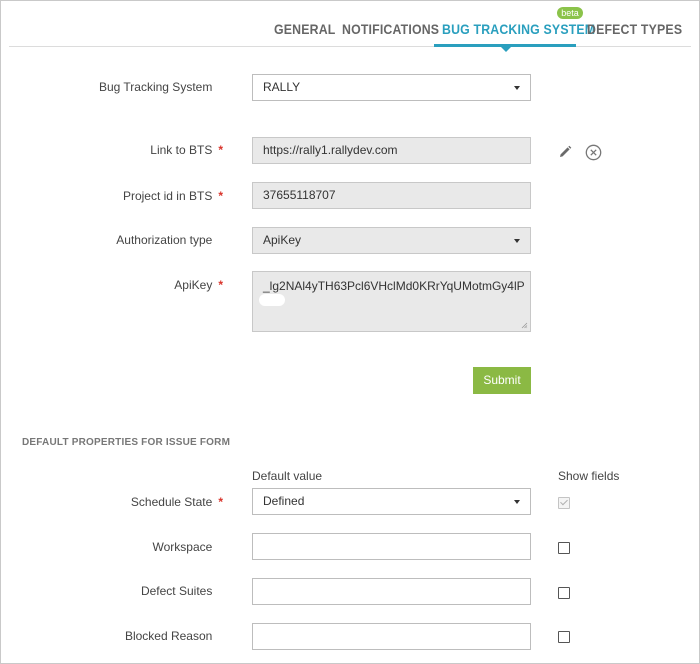 This screenshot has height=664, width=700. I want to click on project-id-value: 37655118707, so click(299, 195).